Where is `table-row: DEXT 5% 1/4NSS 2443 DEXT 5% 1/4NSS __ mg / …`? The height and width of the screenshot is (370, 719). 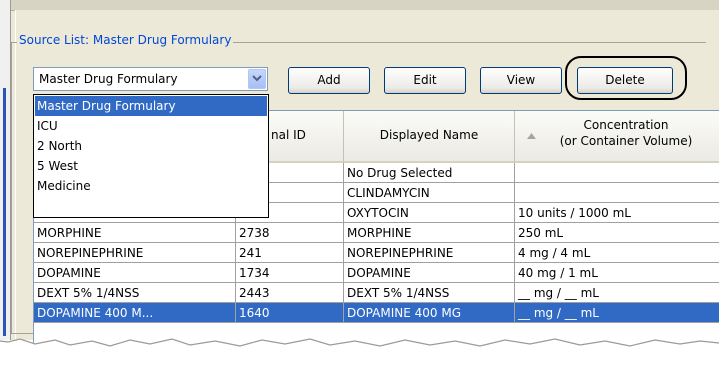 table-row: DEXT 5% 1/4NSS 2443 DEXT 5% 1/4NSS __ mg / … is located at coordinates (376, 293).